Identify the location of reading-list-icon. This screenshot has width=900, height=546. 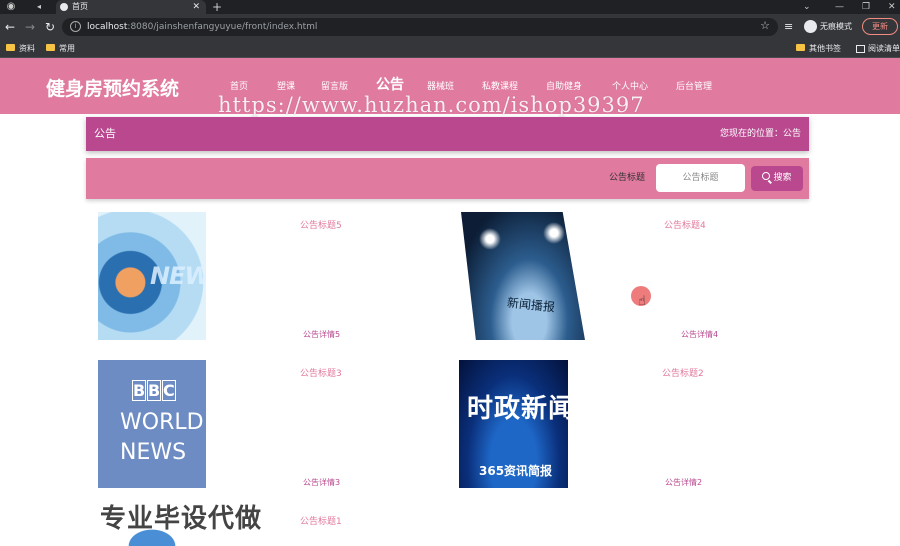
(860, 48).